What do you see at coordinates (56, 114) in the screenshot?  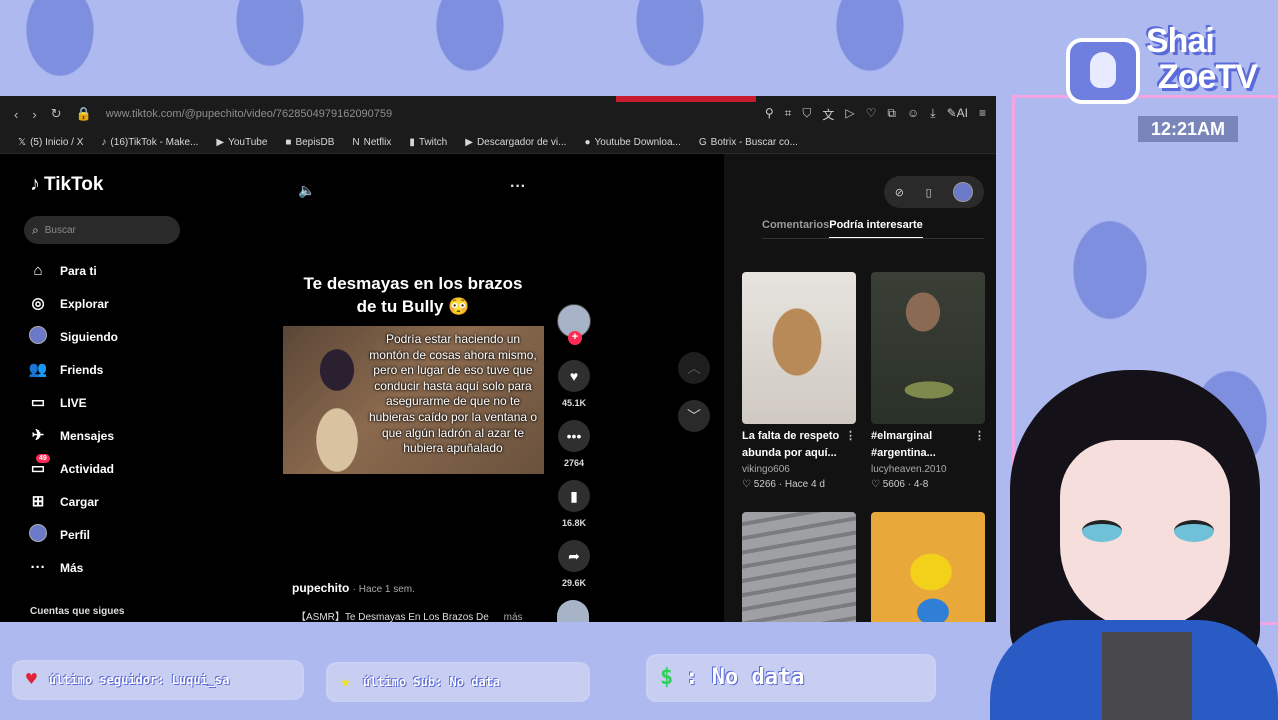 I see `reload-icon: ↻` at bounding box center [56, 114].